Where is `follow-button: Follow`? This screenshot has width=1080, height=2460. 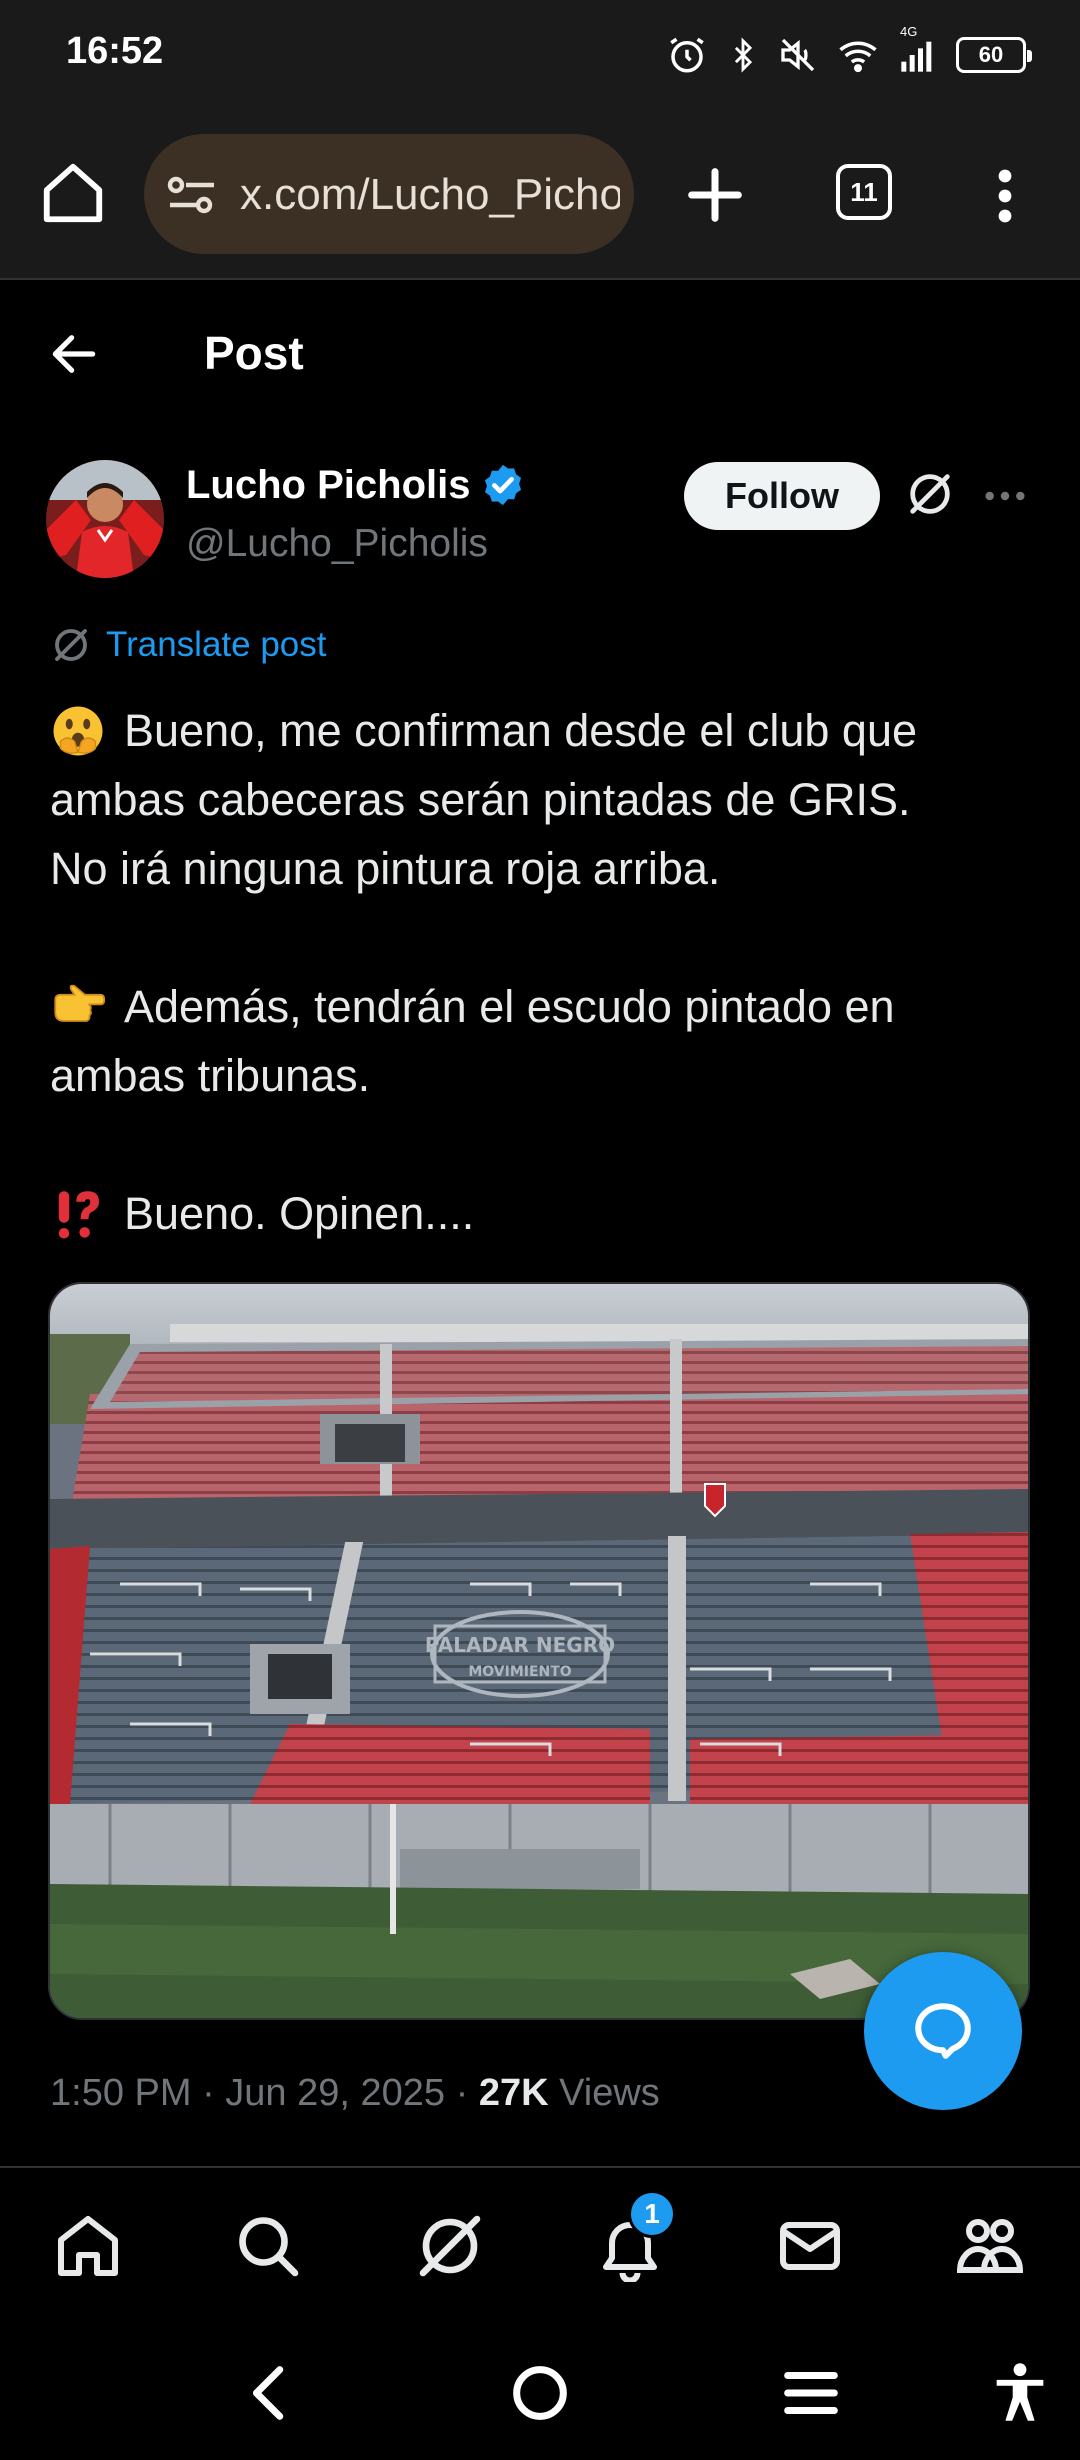 follow-button: Follow is located at coordinates (782, 496).